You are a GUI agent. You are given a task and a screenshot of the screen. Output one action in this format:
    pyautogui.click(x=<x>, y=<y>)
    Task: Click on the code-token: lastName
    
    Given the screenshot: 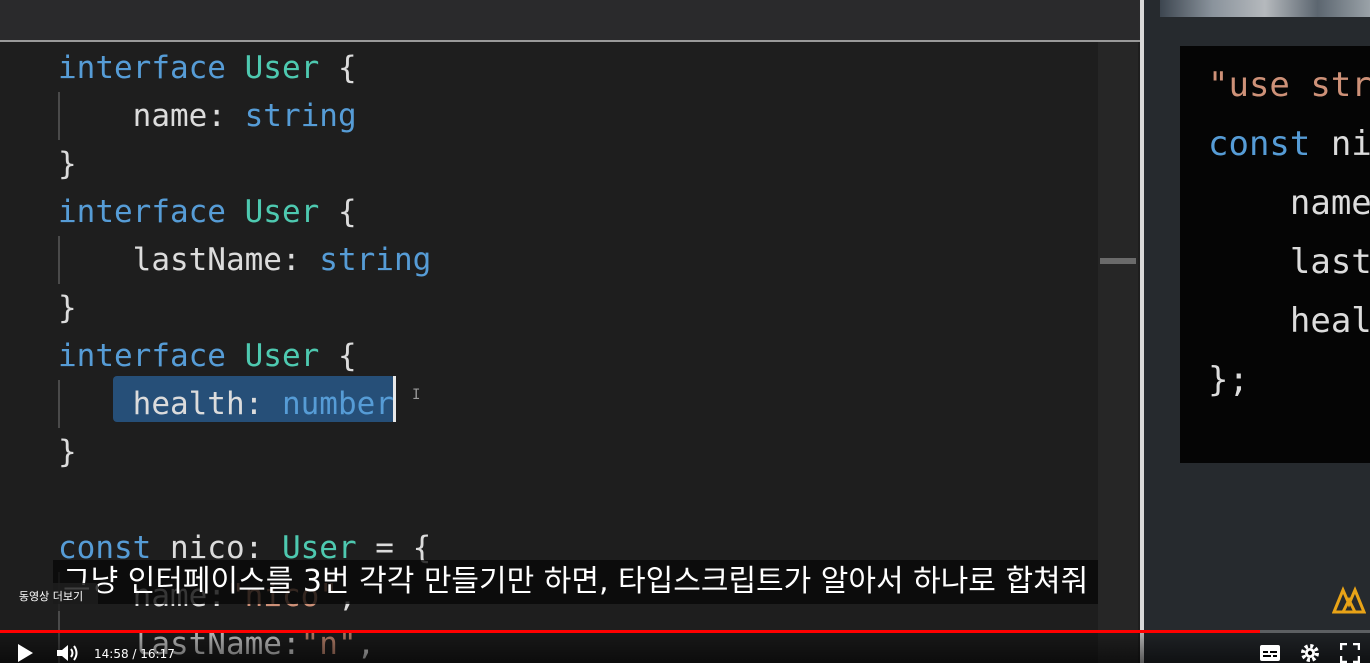 What is the action you would take?
    pyautogui.click(x=170, y=260)
    